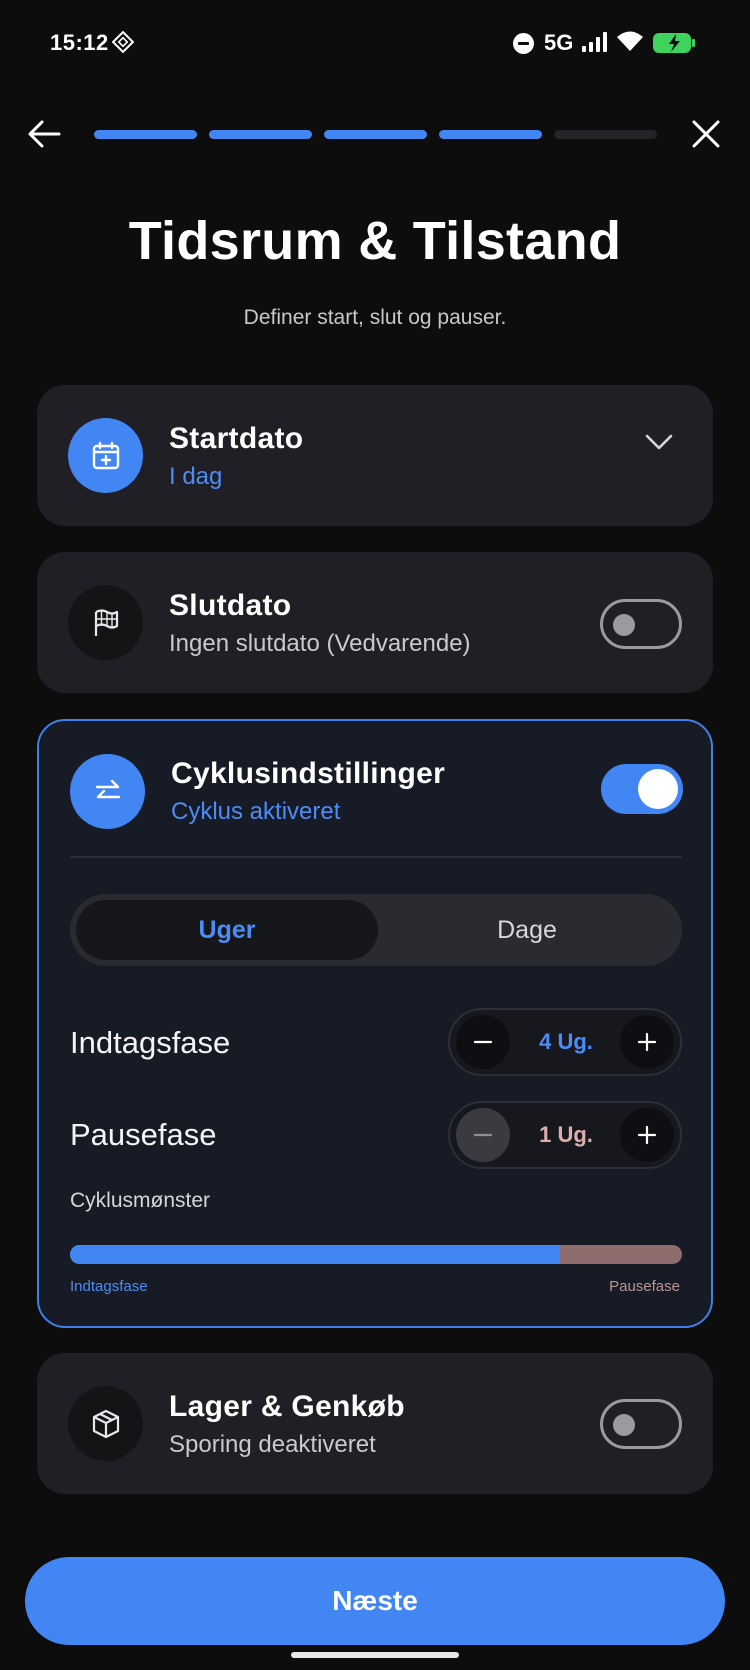 The image size is (750, 1670). What do you see at coordinates (375, 241) in the screenshot?
I see `page-title: Tidsrum & Tilstand` at bounding box center [375, 241].